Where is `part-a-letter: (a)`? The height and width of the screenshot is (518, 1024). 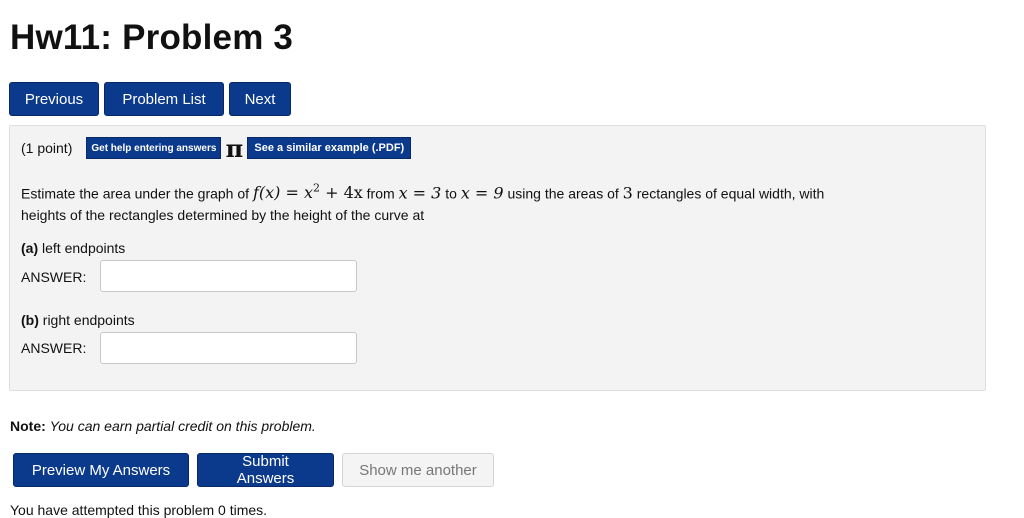
part-a-letter: (a) is located at coordinates (30, 248).